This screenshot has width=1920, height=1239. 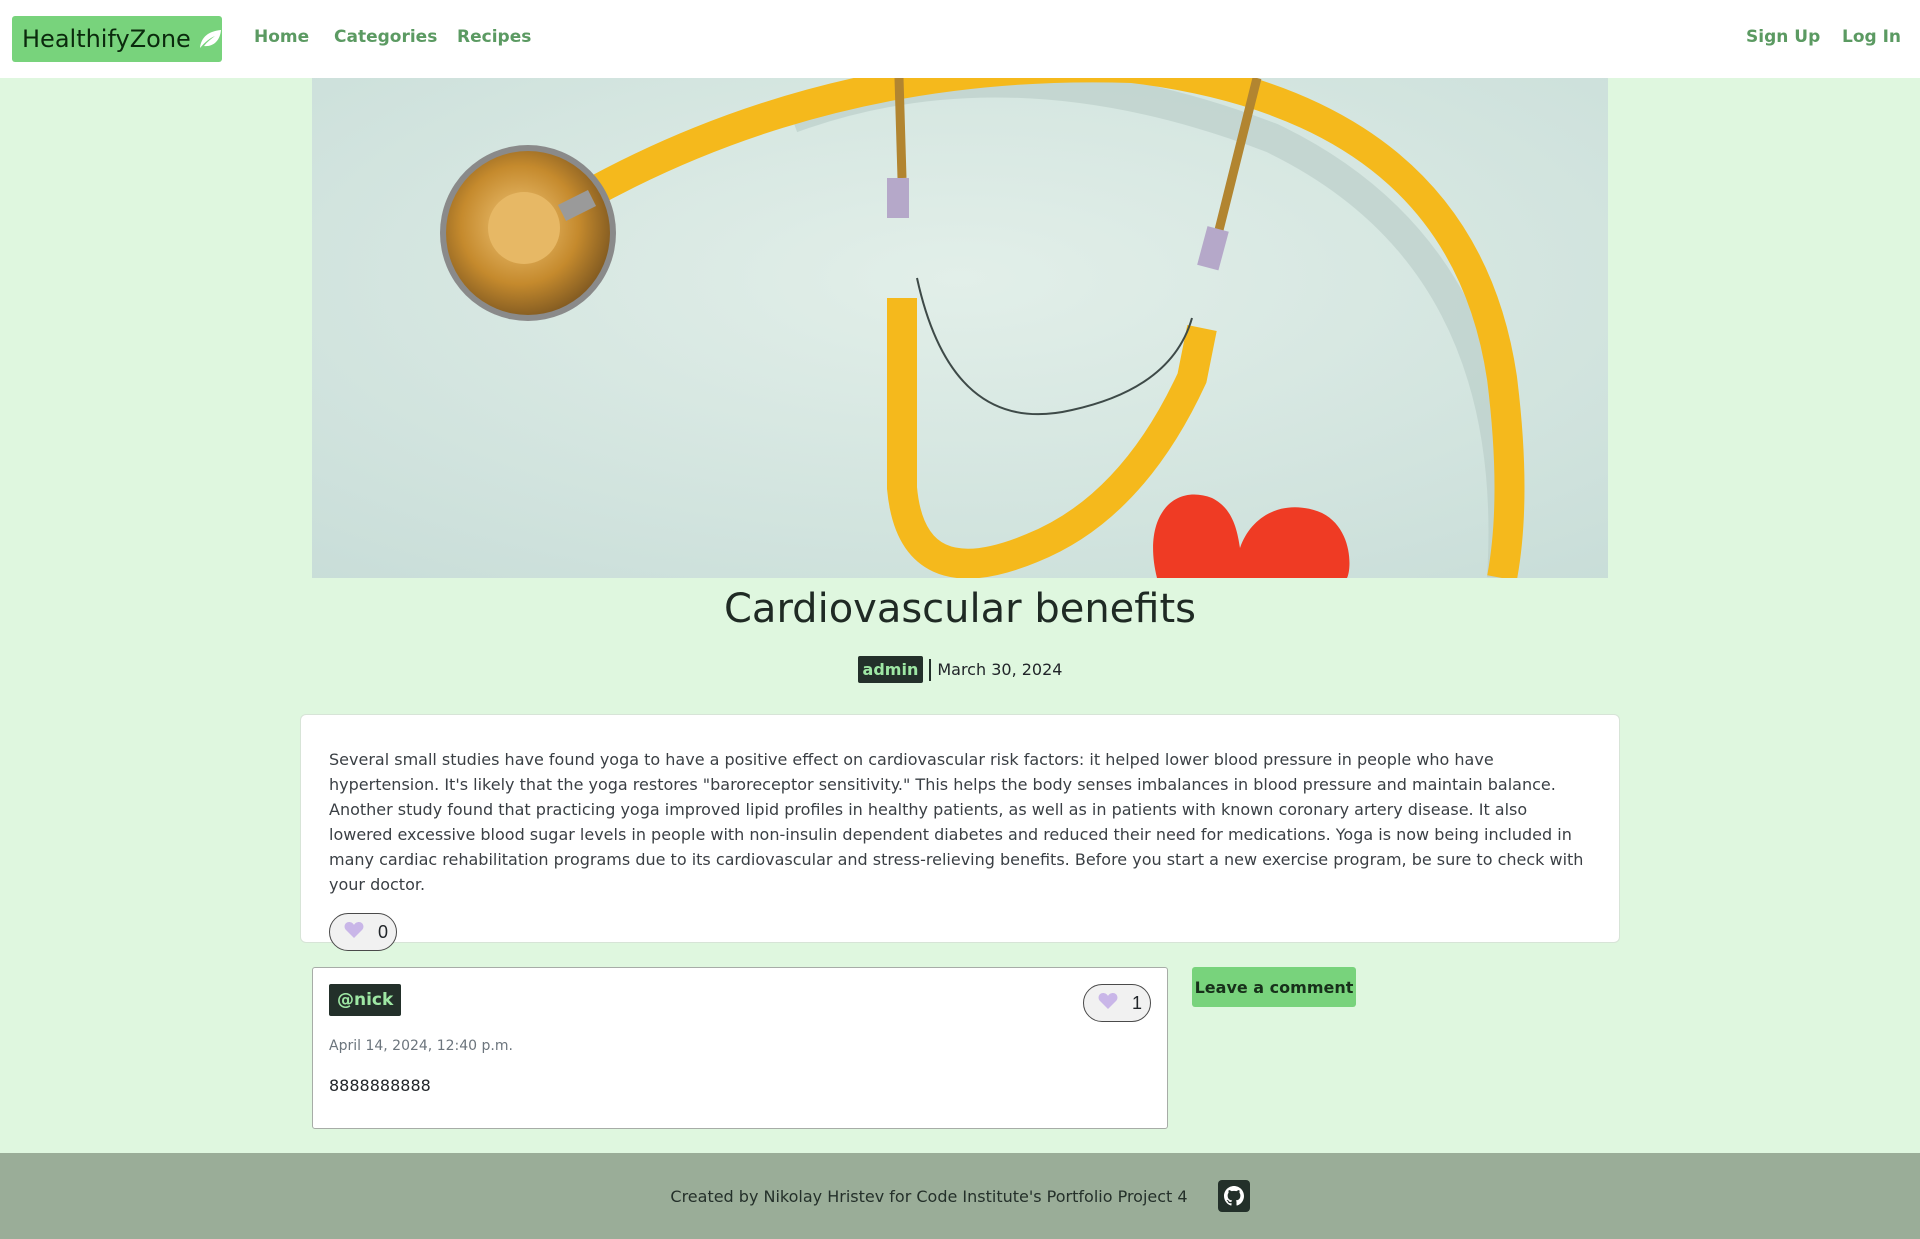 What do you see at coordinates (385, 37) in the screenshot?
I see `nav-categories-link: Categories` at bounding box center [385, 37].